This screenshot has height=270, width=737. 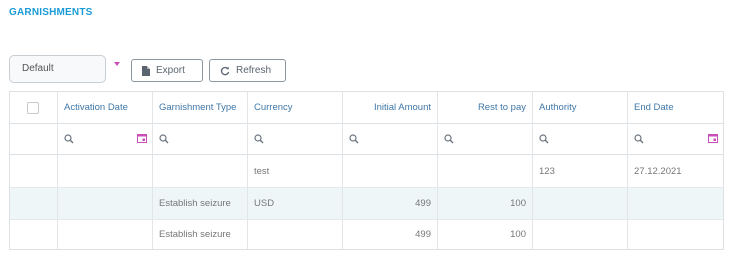 What do you see at coordinates (57, 69) in the screenshot?
I see `layout-preset-select: Default` at bounding box center [57, 69].